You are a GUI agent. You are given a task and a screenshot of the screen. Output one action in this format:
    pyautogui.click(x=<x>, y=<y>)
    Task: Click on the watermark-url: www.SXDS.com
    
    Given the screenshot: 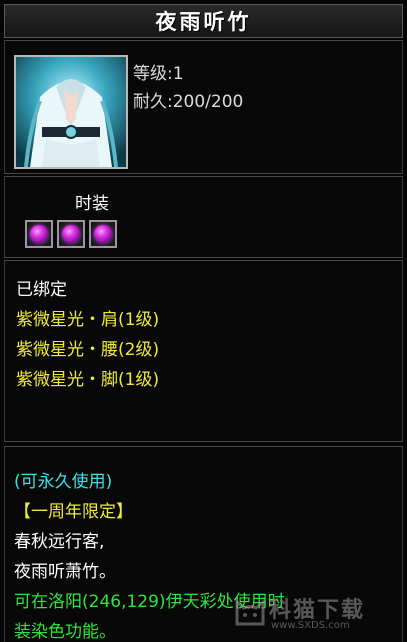 What is the action you would take?
    pyautogui.click(x=310, y=625)
    